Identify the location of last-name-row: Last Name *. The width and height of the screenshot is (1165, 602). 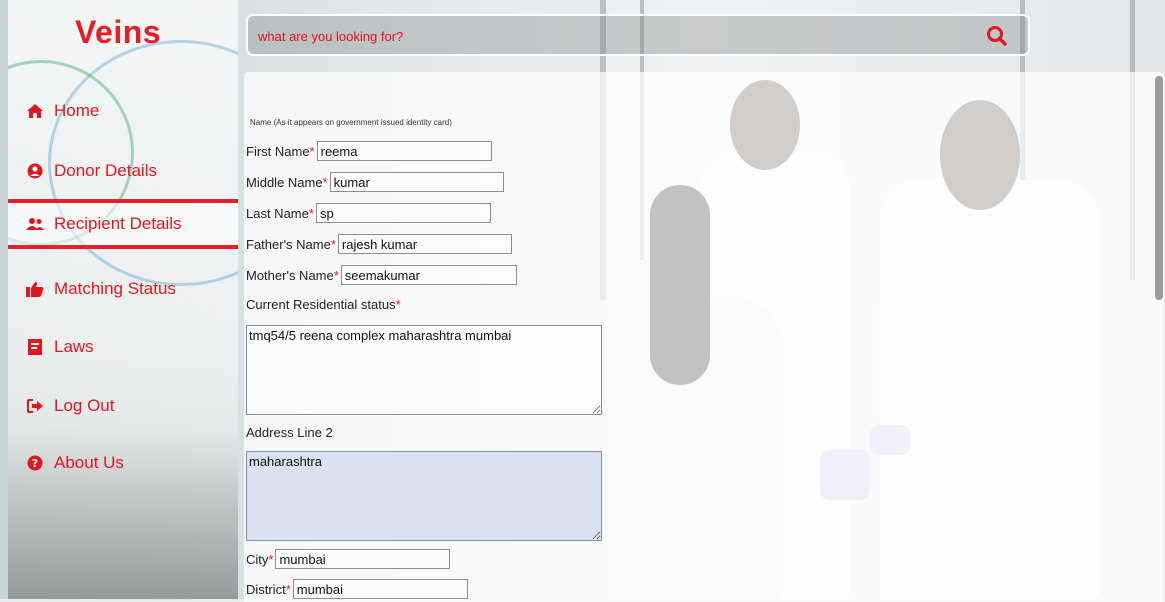
(368, 213).